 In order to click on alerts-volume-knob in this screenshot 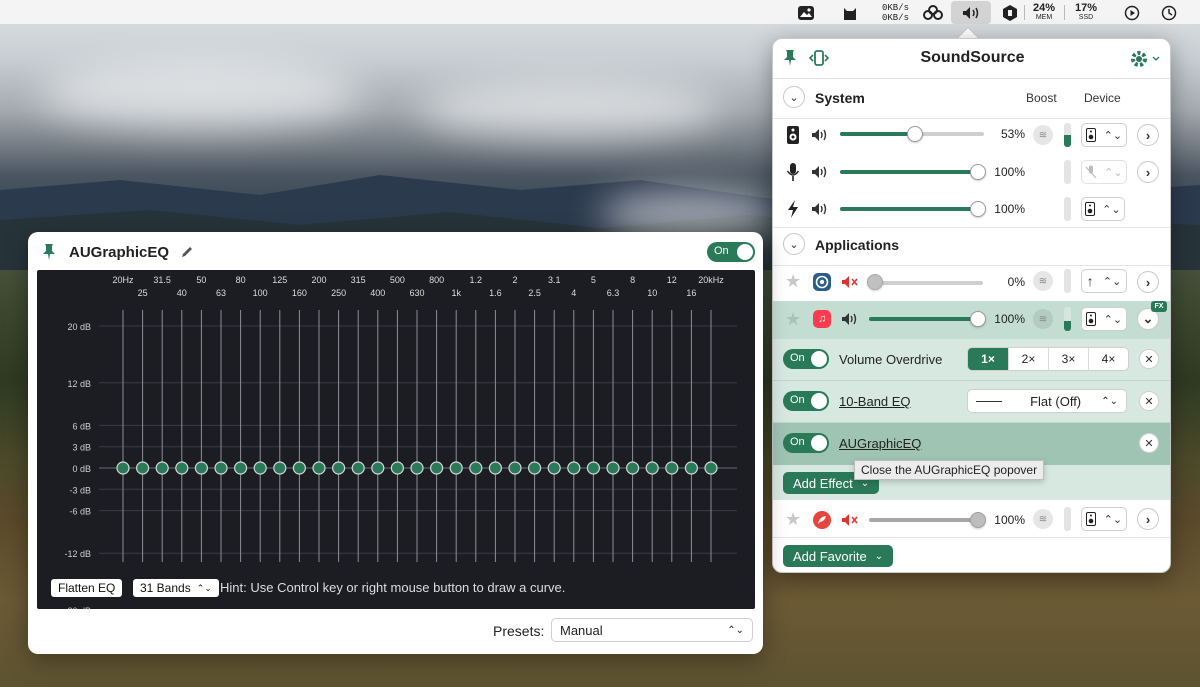, I will do `click(978, 209)`.